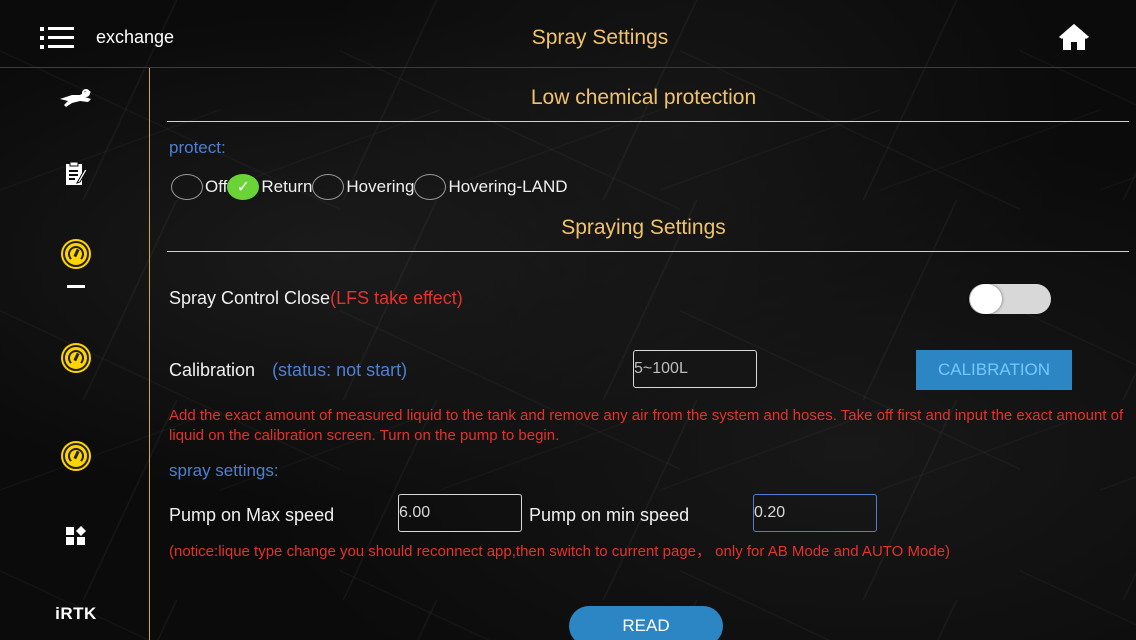  What do you see at coordinates (340, 370) in the screenshot?
I see `calibration-status: (status: not start)` at bounding box center [340, 370].